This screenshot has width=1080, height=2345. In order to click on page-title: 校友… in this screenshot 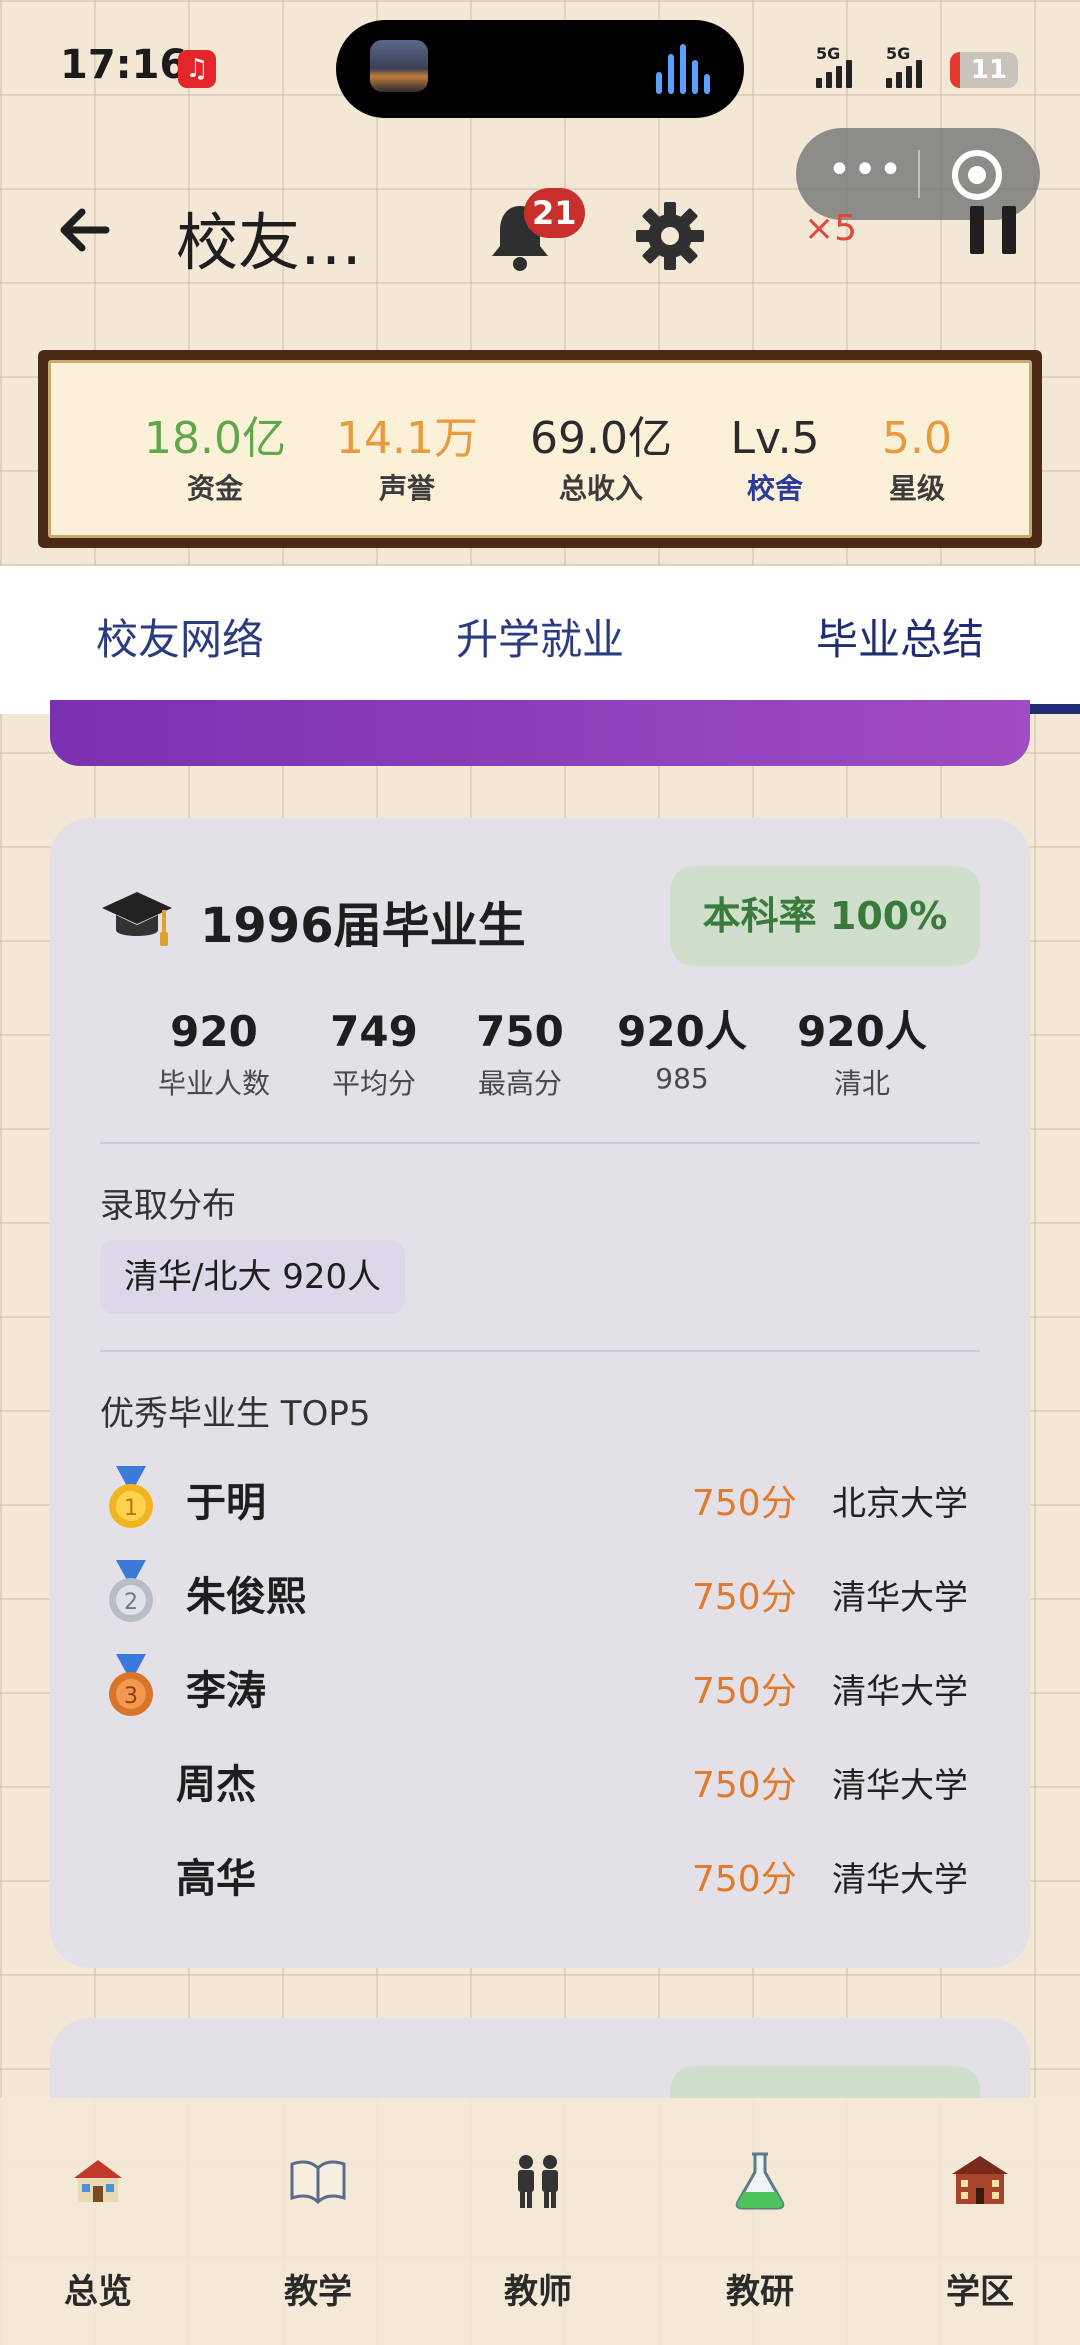, I will do `click(269, 242)`.